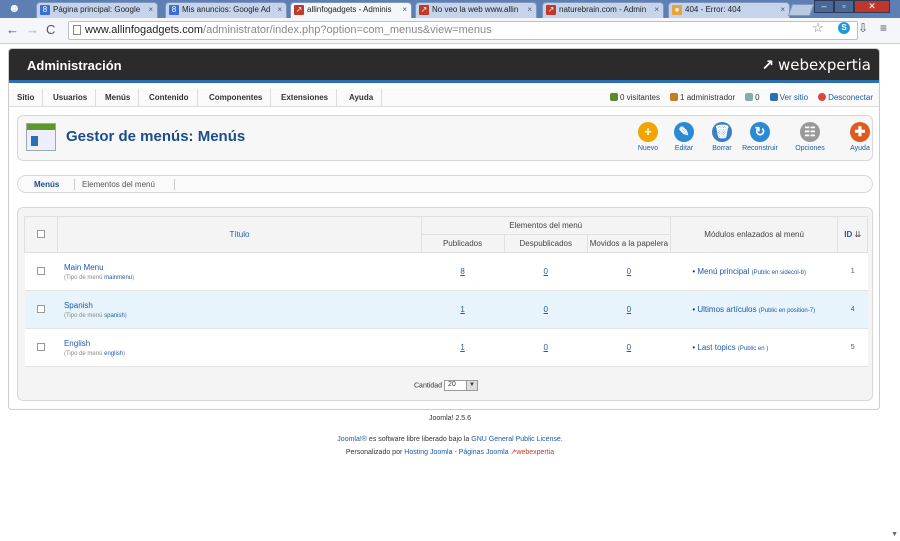 This screenshot has width=900, height=541. Describe the element at coordinates (144, 30) in the screenshot. I see `url-host: www.allinfogadgets.com` at that location.